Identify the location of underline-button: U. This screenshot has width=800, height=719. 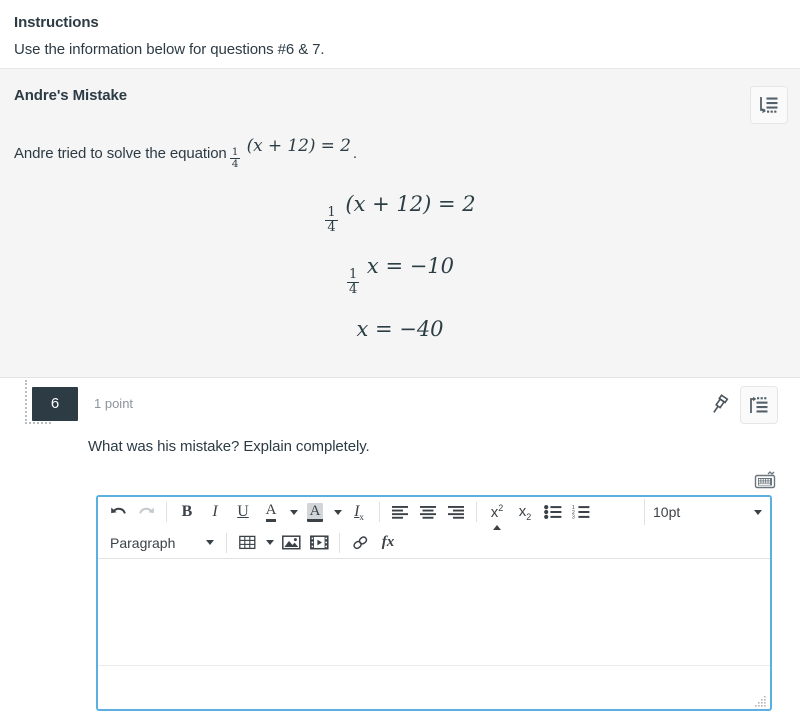
(243, 512).